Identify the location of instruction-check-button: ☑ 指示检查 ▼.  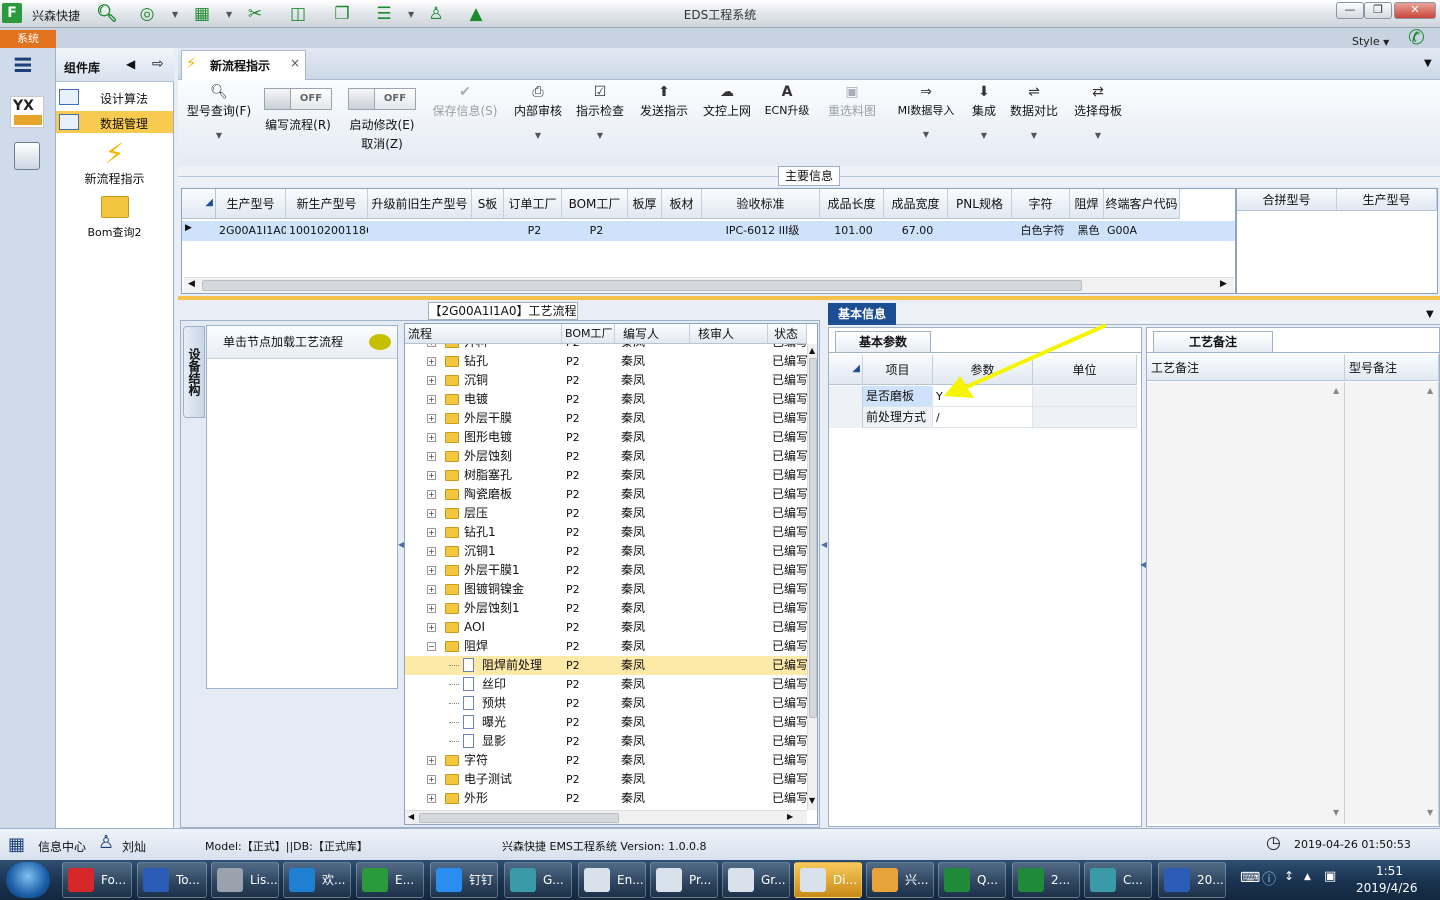
(600, 122).